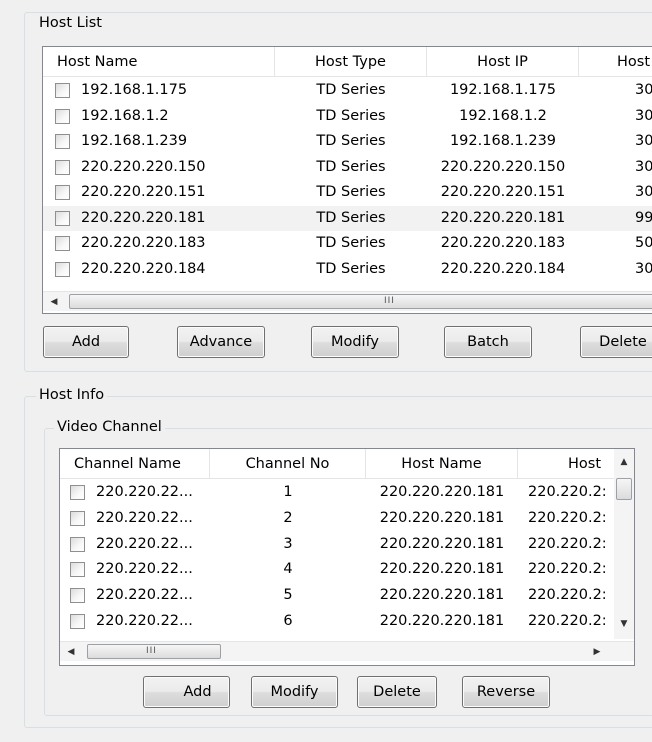 The image size is (652, 742). Describe the element at coordinates (221, 342) in the screenshot. I see `host-advance-button: Advance` at that location.